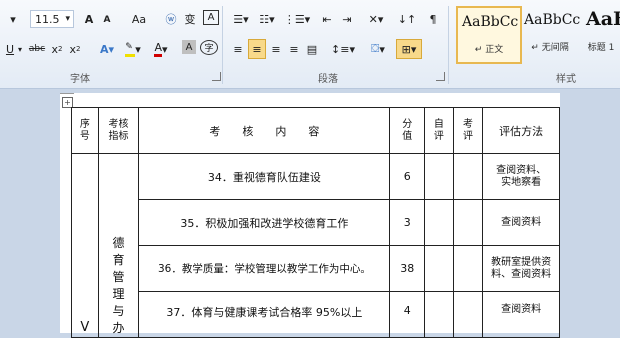  What do you see at coordinates (189, 47) in the screenshot?
I see `char-shading-button: A` at bounding box center [189, 47].